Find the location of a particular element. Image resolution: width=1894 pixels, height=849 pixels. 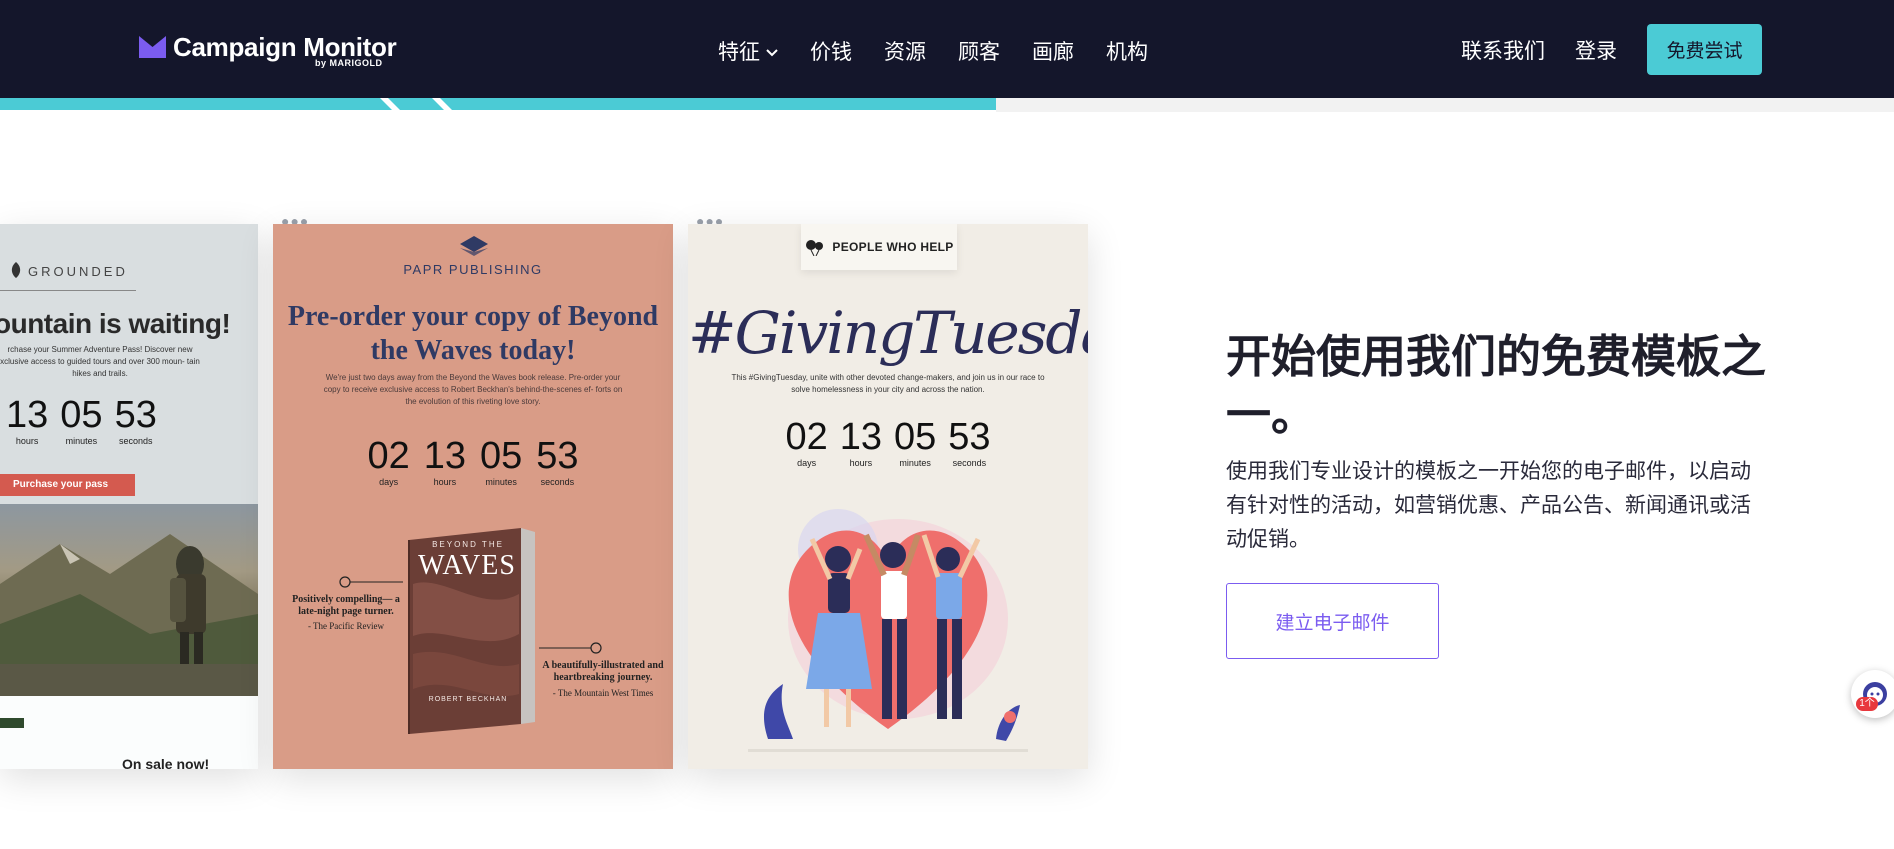

accent-bar is located at coordinates (498, 104).